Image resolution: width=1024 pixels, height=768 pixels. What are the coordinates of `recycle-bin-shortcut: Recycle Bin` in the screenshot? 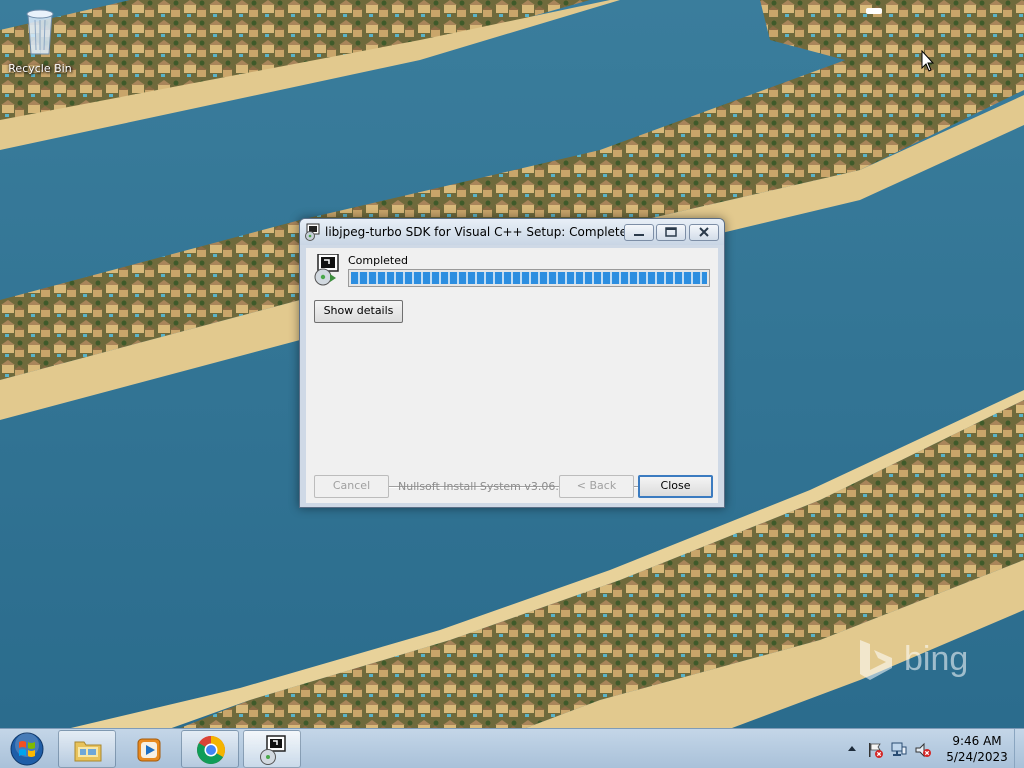 It's located at (40, 40).